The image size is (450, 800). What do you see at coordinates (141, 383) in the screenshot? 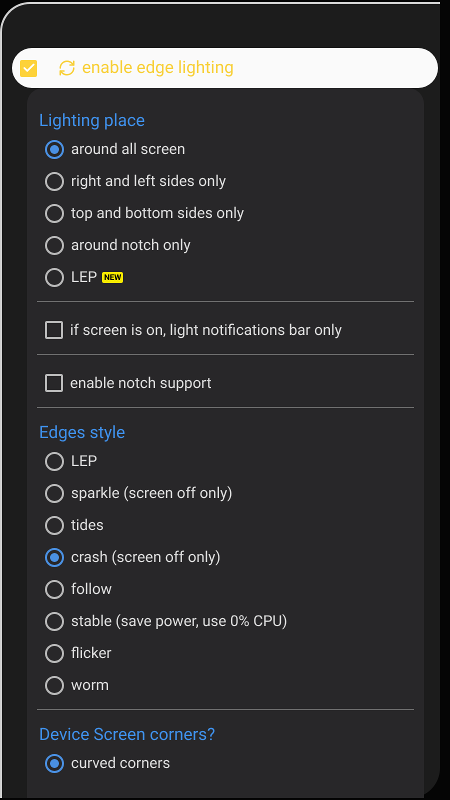
I see `option-label: enable notch support` at bounding box center [141, 383].